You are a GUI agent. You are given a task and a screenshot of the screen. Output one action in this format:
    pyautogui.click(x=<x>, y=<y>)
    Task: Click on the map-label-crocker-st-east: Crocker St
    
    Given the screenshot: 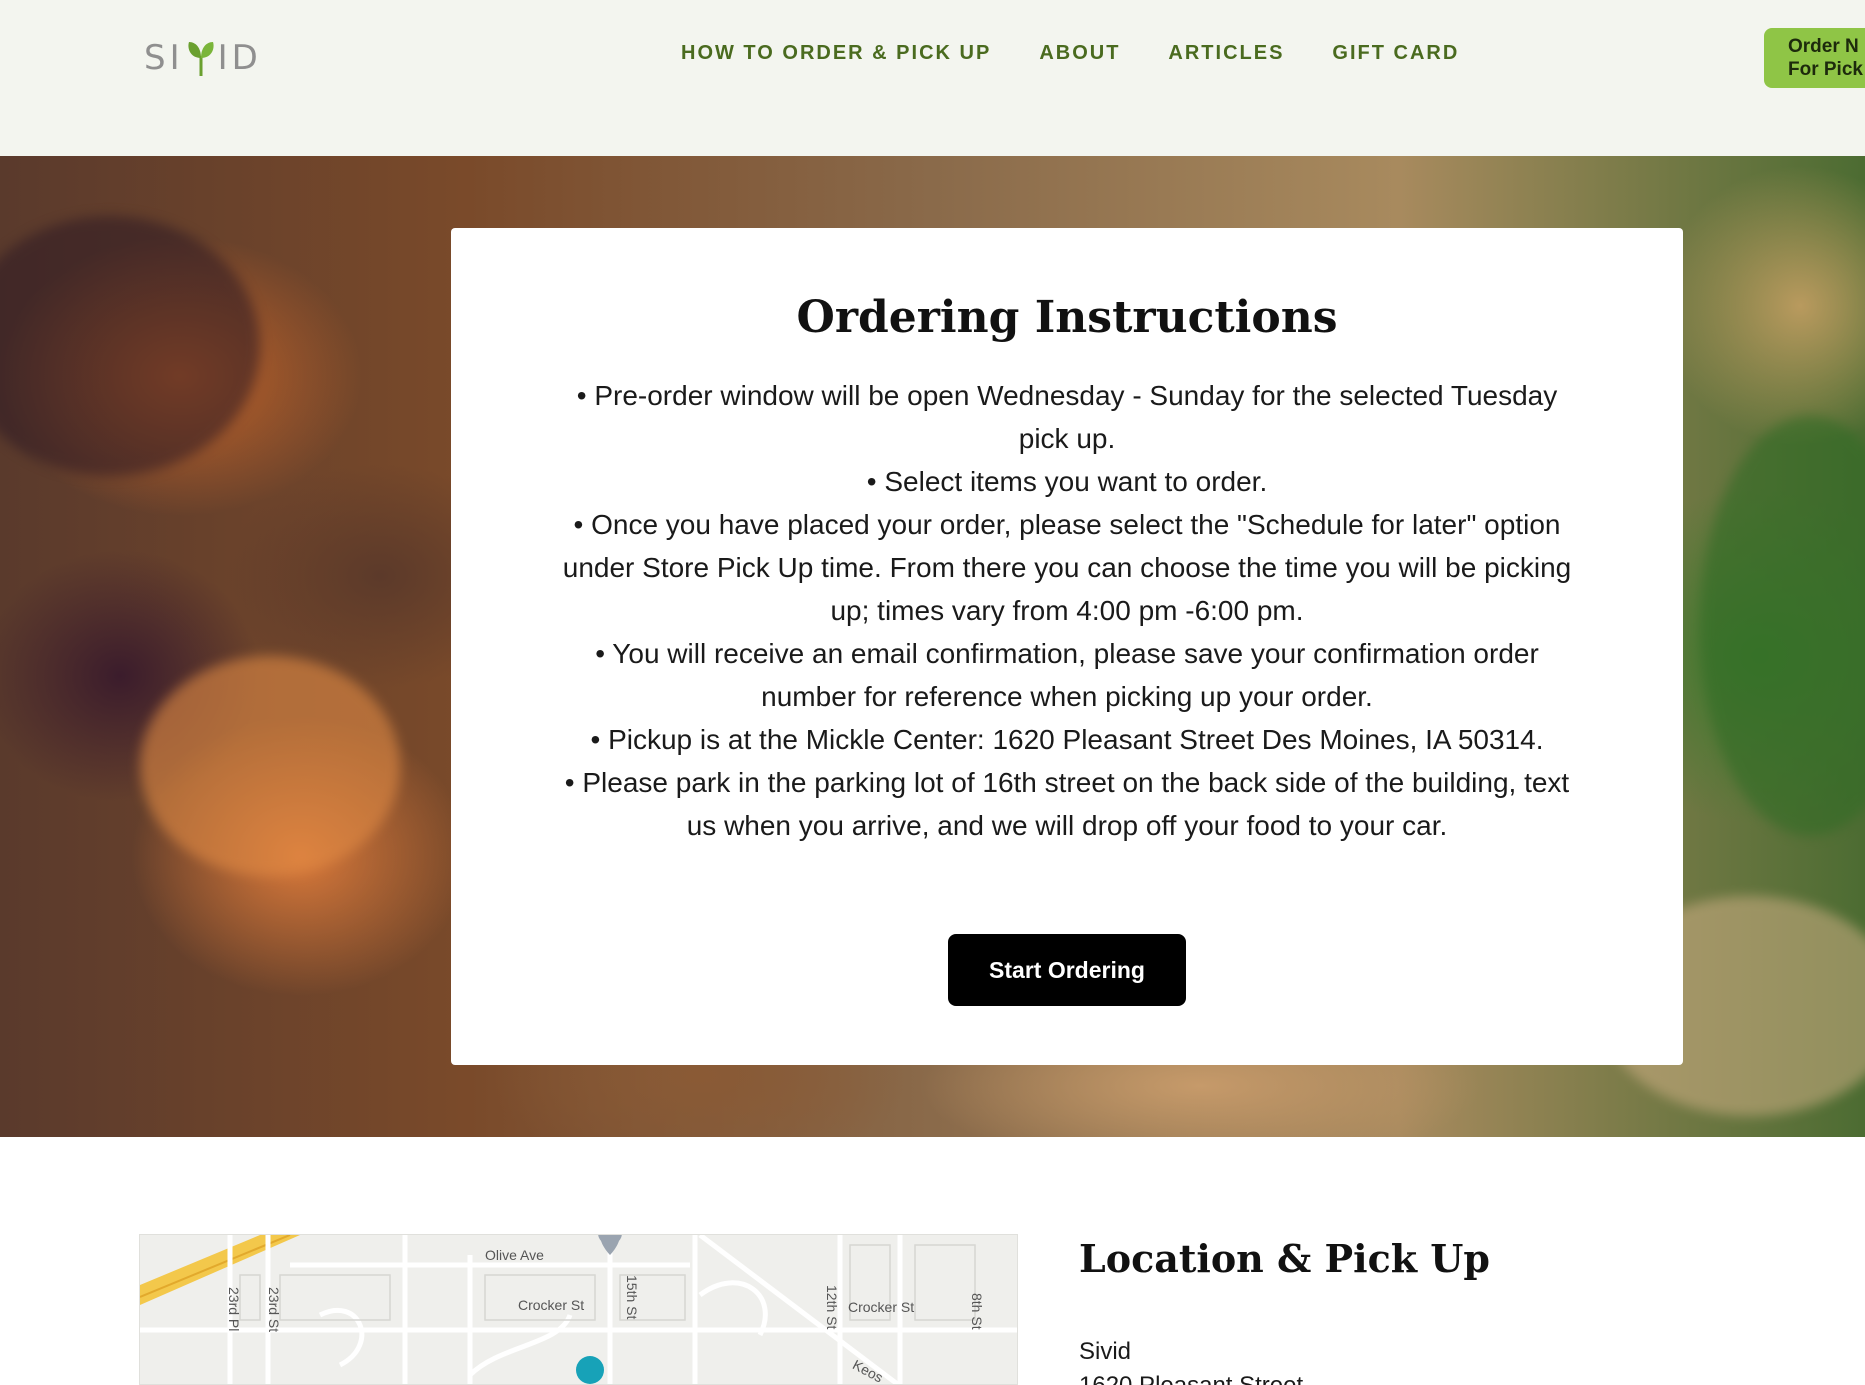 What is the action you would take?
    pyautogui.click(x=881, y=1307)
    